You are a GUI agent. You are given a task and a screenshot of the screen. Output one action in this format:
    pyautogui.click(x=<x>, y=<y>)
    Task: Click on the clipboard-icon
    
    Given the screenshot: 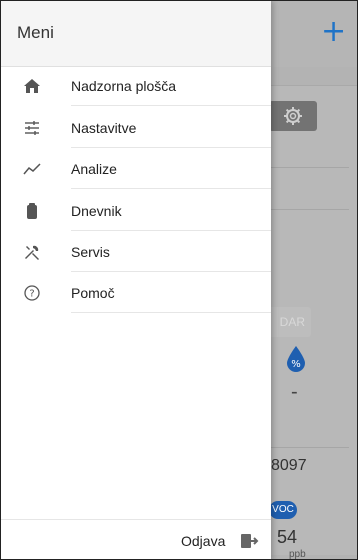 What is the action you would take?
    pyautogui.click(x=32, y=211)
    